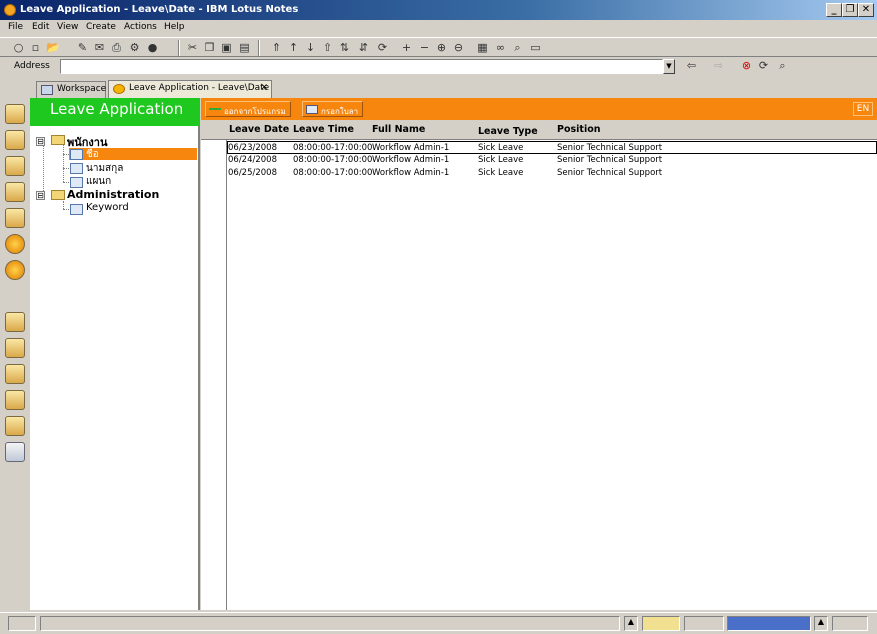  Describe the element at coordinates (15, 452) in the screenshot. I see `more-bookmark-icon` at that location.